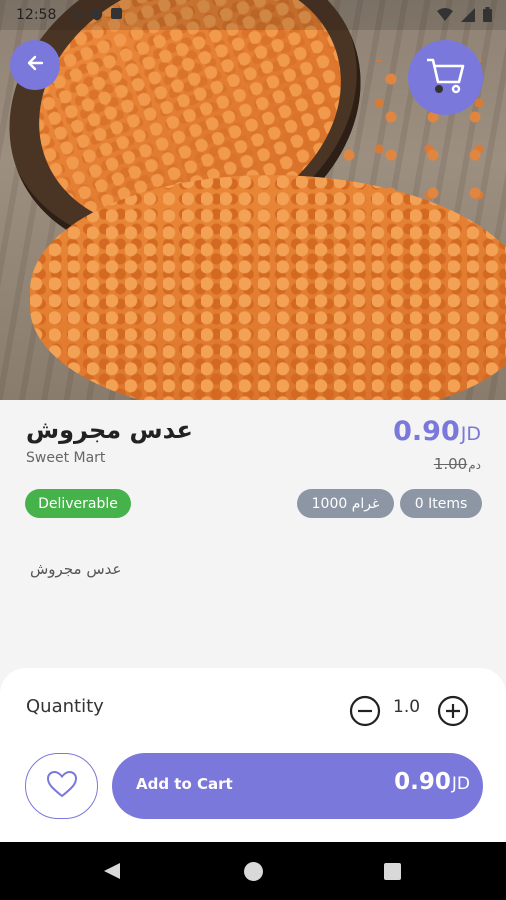  Describe the element at coordinates (426, 431) in the screenshot. I see `price-value: 0.90` at that location.